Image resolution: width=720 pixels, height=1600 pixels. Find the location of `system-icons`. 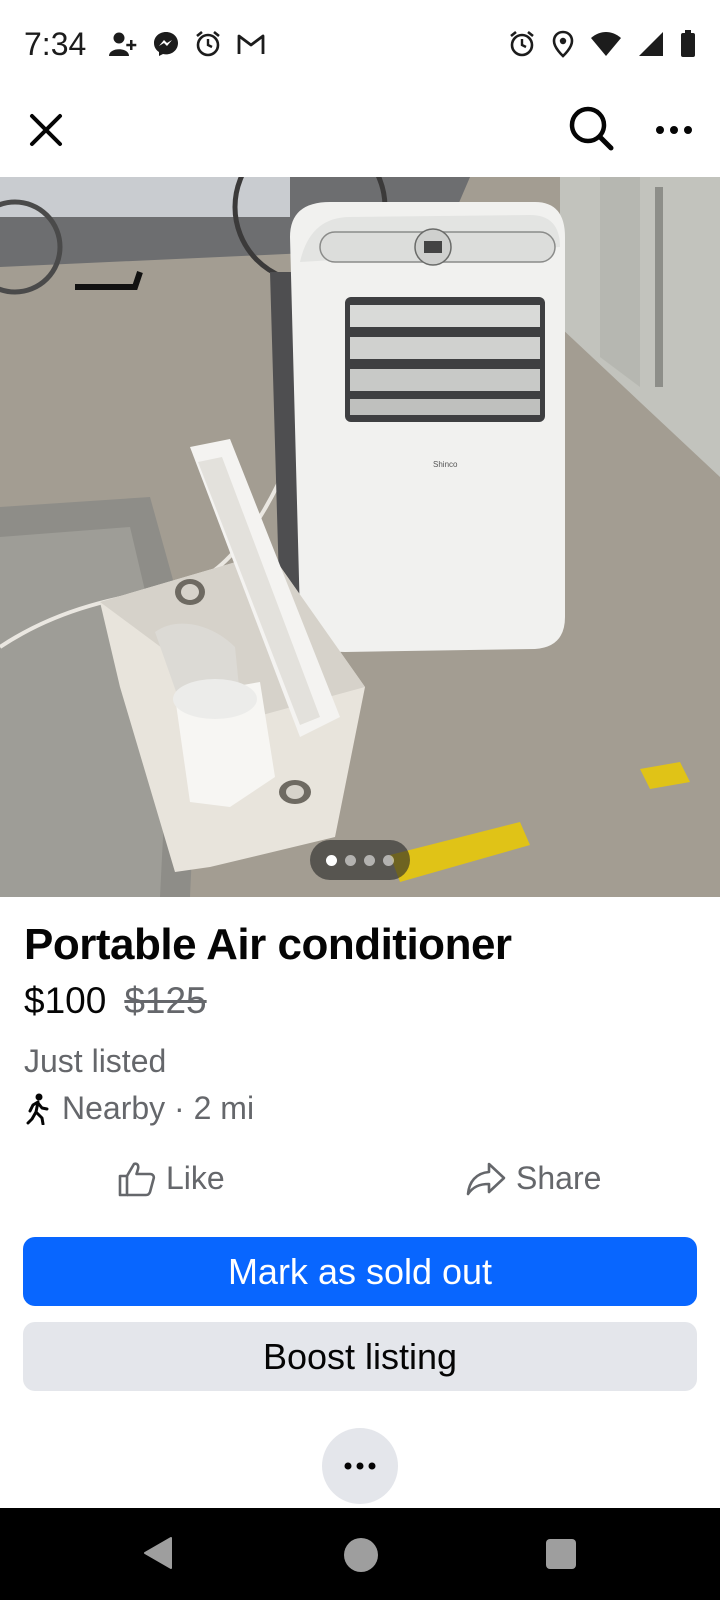

system-icons is located at coordinates (602, 44).